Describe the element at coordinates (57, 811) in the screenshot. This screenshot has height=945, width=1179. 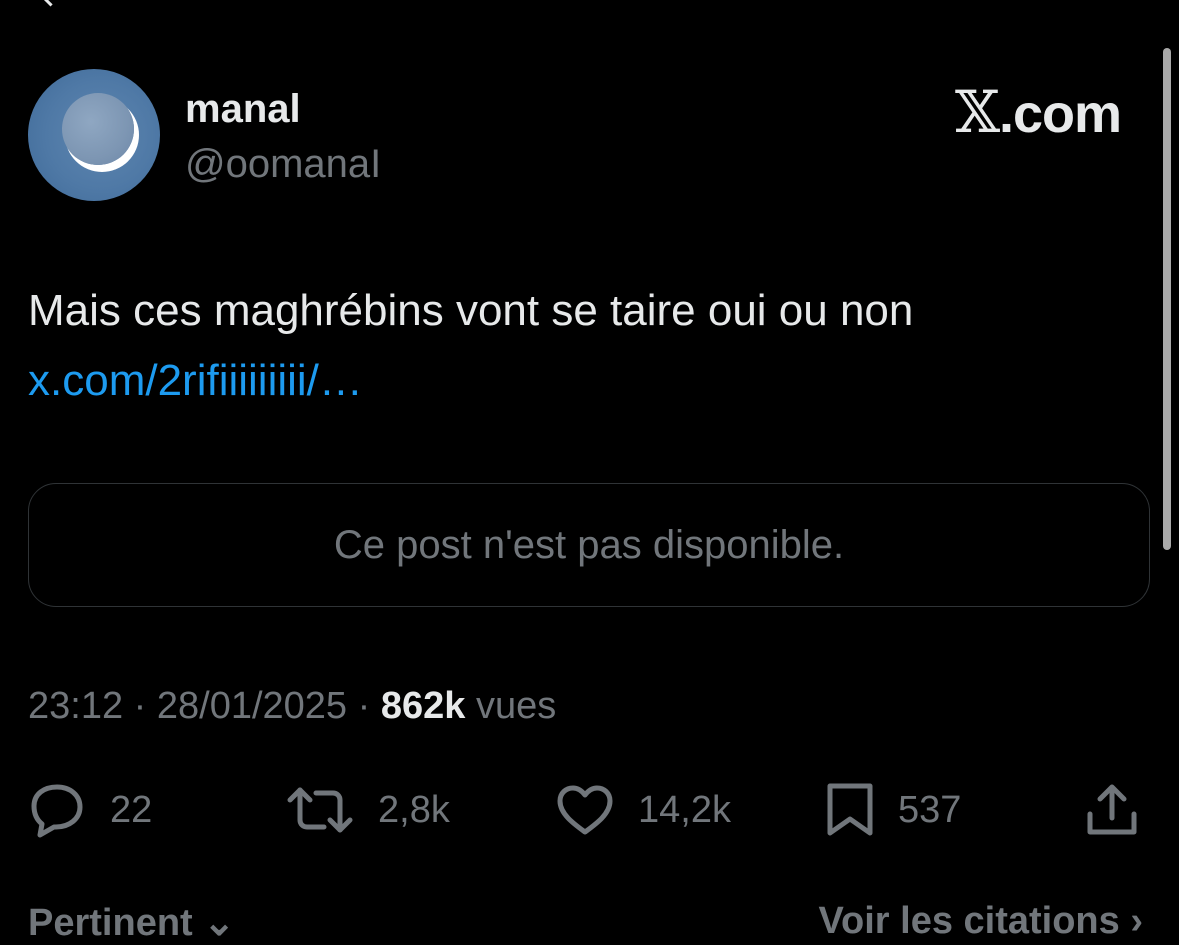
I see `reply-icon` at that location.